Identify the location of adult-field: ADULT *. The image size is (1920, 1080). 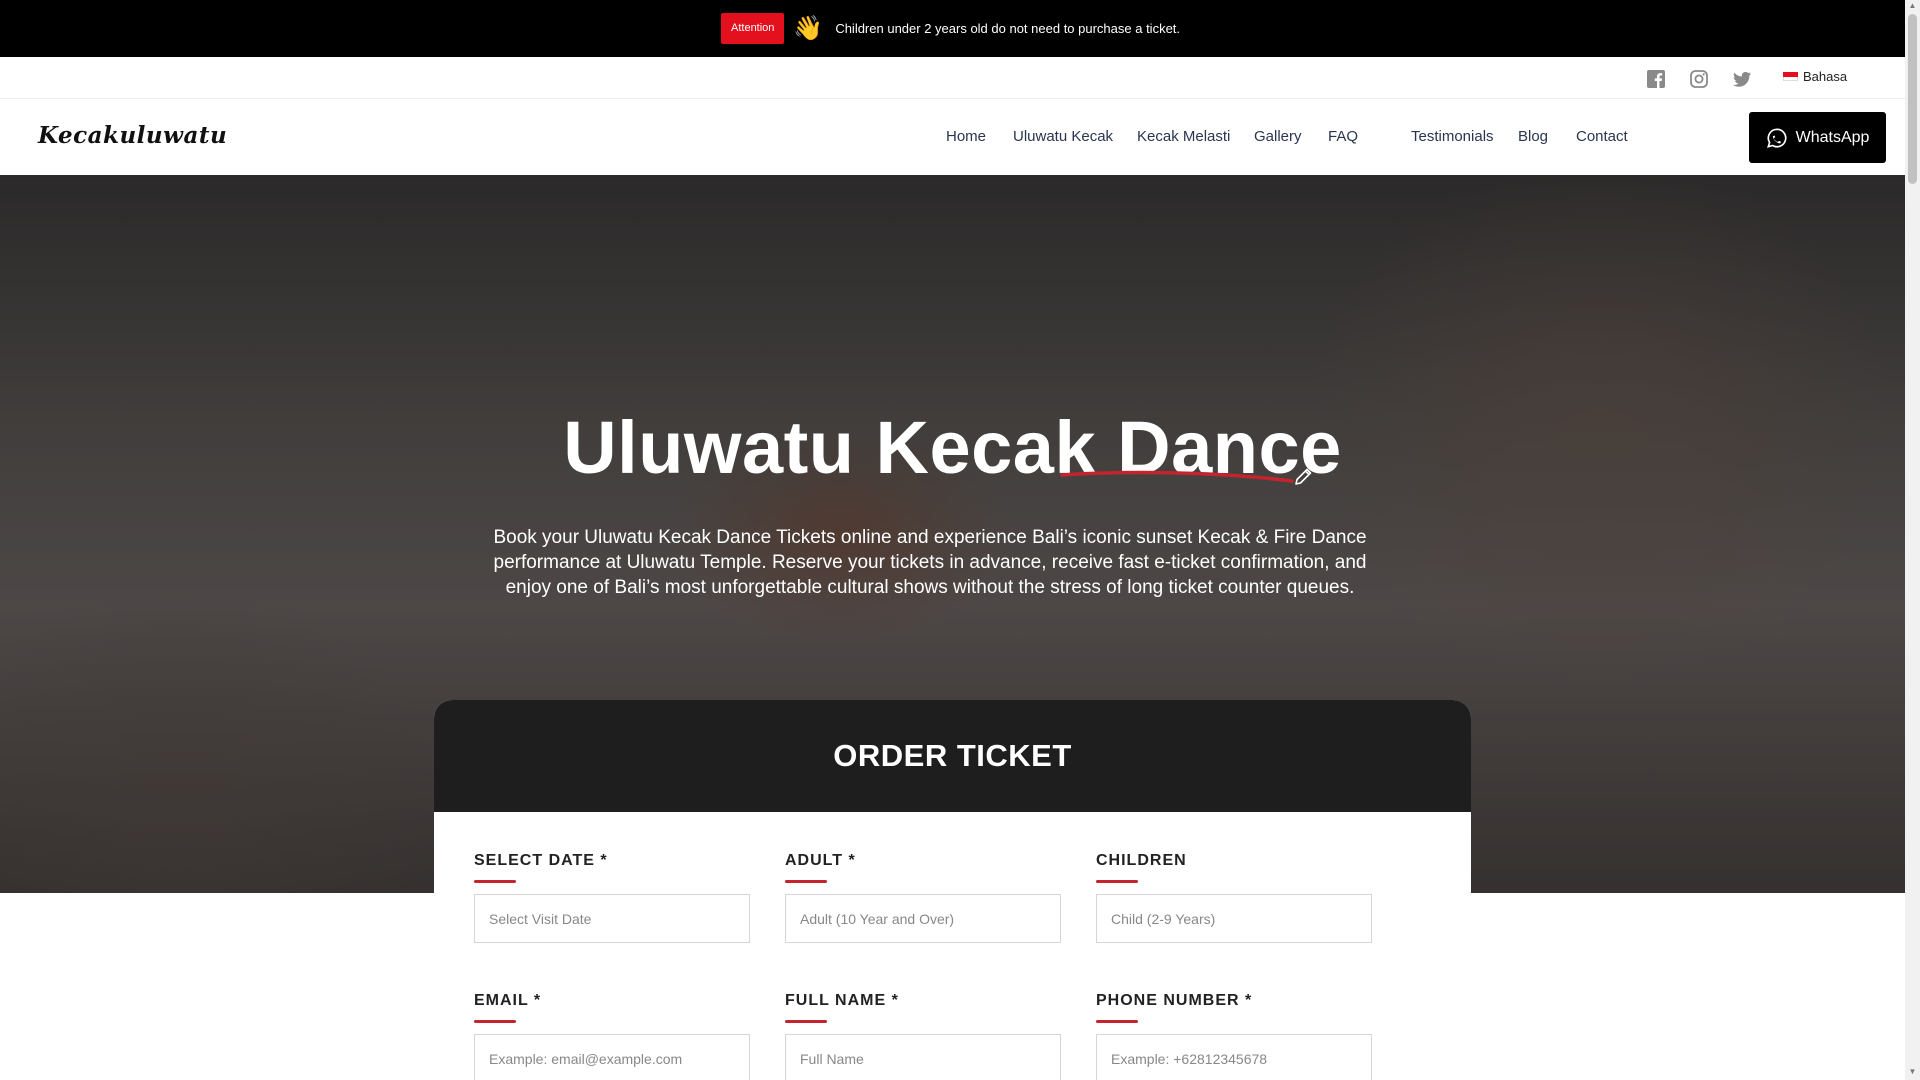
(923, 897).